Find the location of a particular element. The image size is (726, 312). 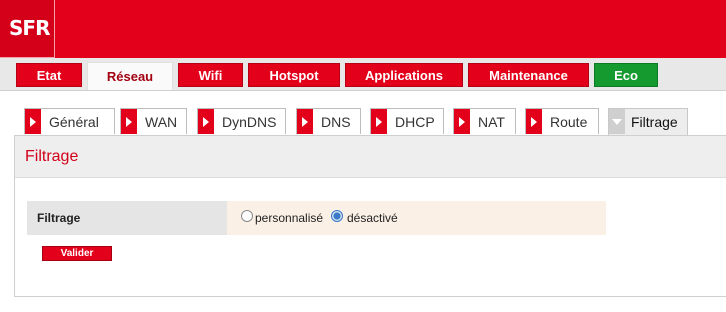

sfr-logo: SFR is located at coordinates (27, 29).